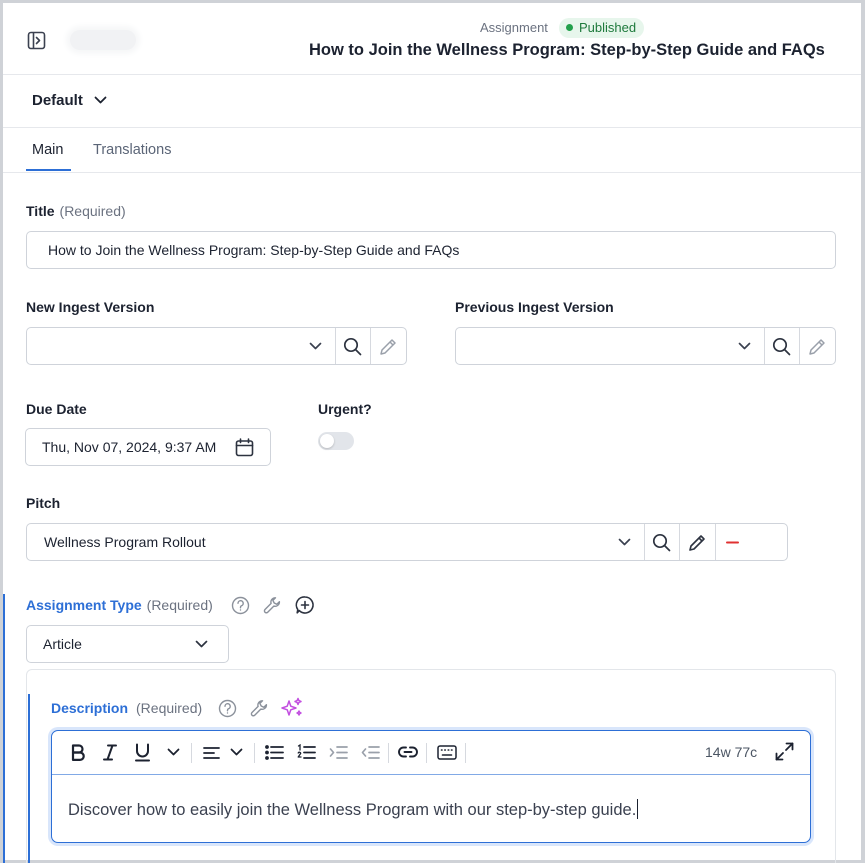 The height and width of the screenshot is (863, 865). Describe the element at coordinates (78, 752) in the screenshot. I see `bold-icon` at that location.